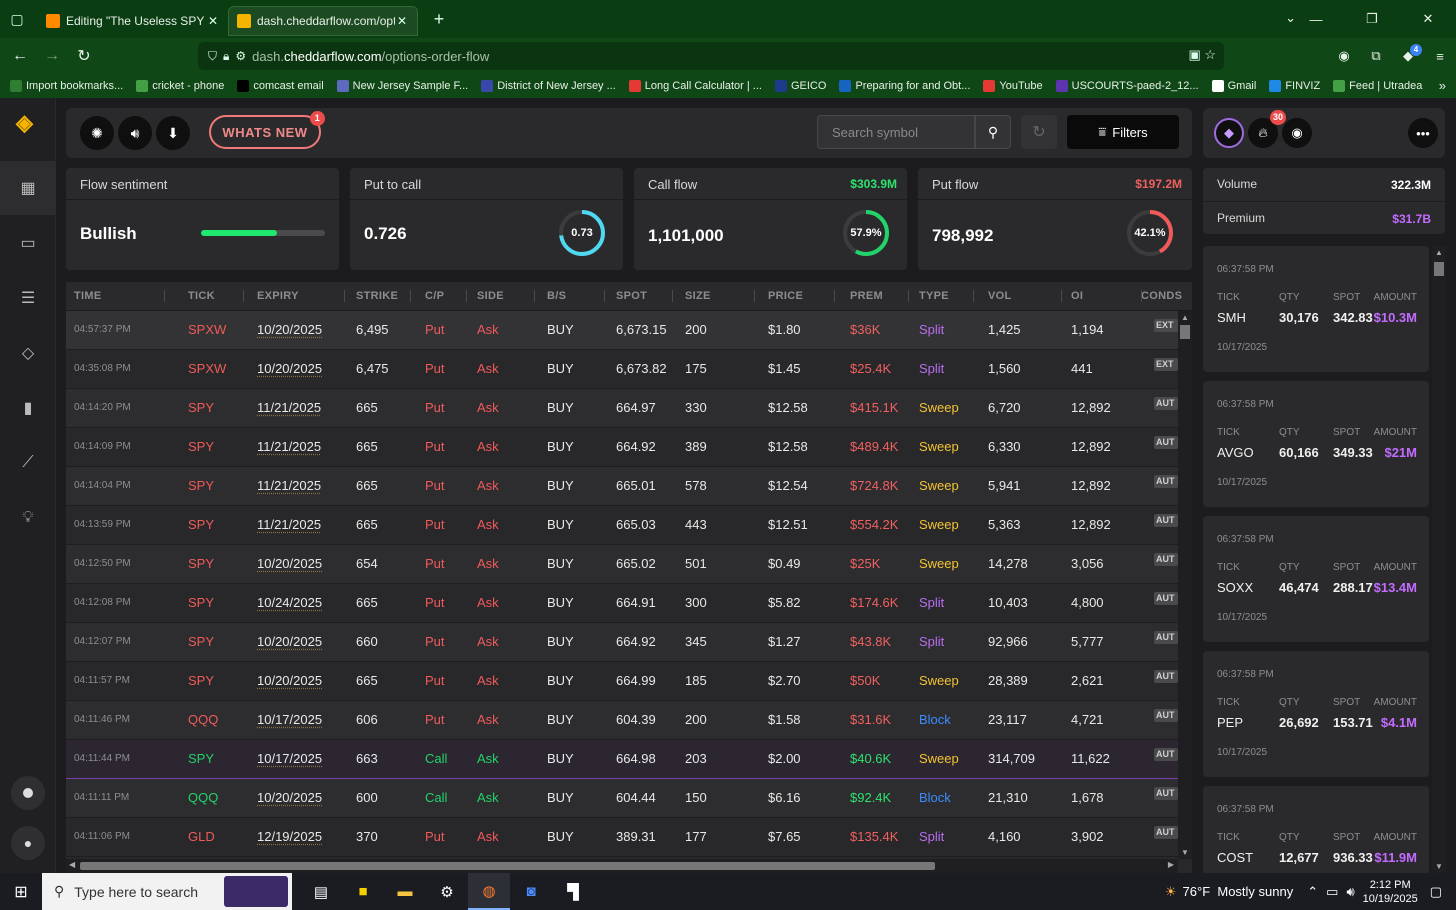 This screenshot has height=910, width=1456. Describe the element at coordinates (28, 793) in the screenshot. I see `theme-toggle-icon` at that location.